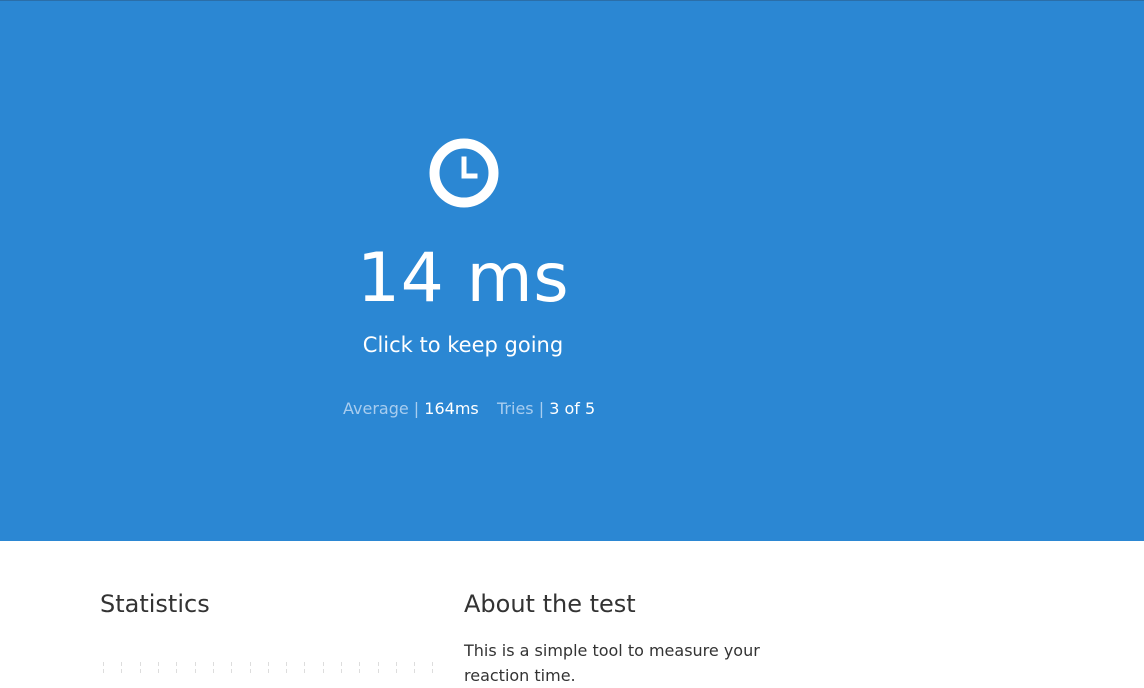  What do you see at coordinates (546, 409) in the screenshot?
I see `tries-stat: Tries | 3 of 5` at bounding box center [546, 409].